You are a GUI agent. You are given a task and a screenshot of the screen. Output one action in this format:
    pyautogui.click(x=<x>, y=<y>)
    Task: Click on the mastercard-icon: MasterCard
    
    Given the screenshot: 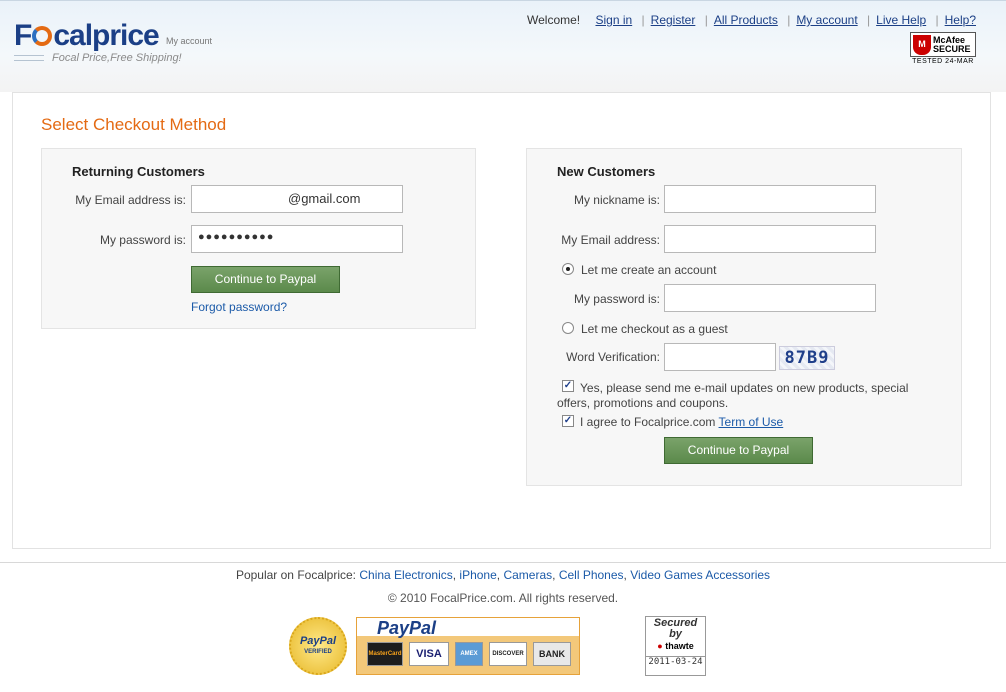 What is the action you would take?
    pyautogui.click(x=385, y=654)
    